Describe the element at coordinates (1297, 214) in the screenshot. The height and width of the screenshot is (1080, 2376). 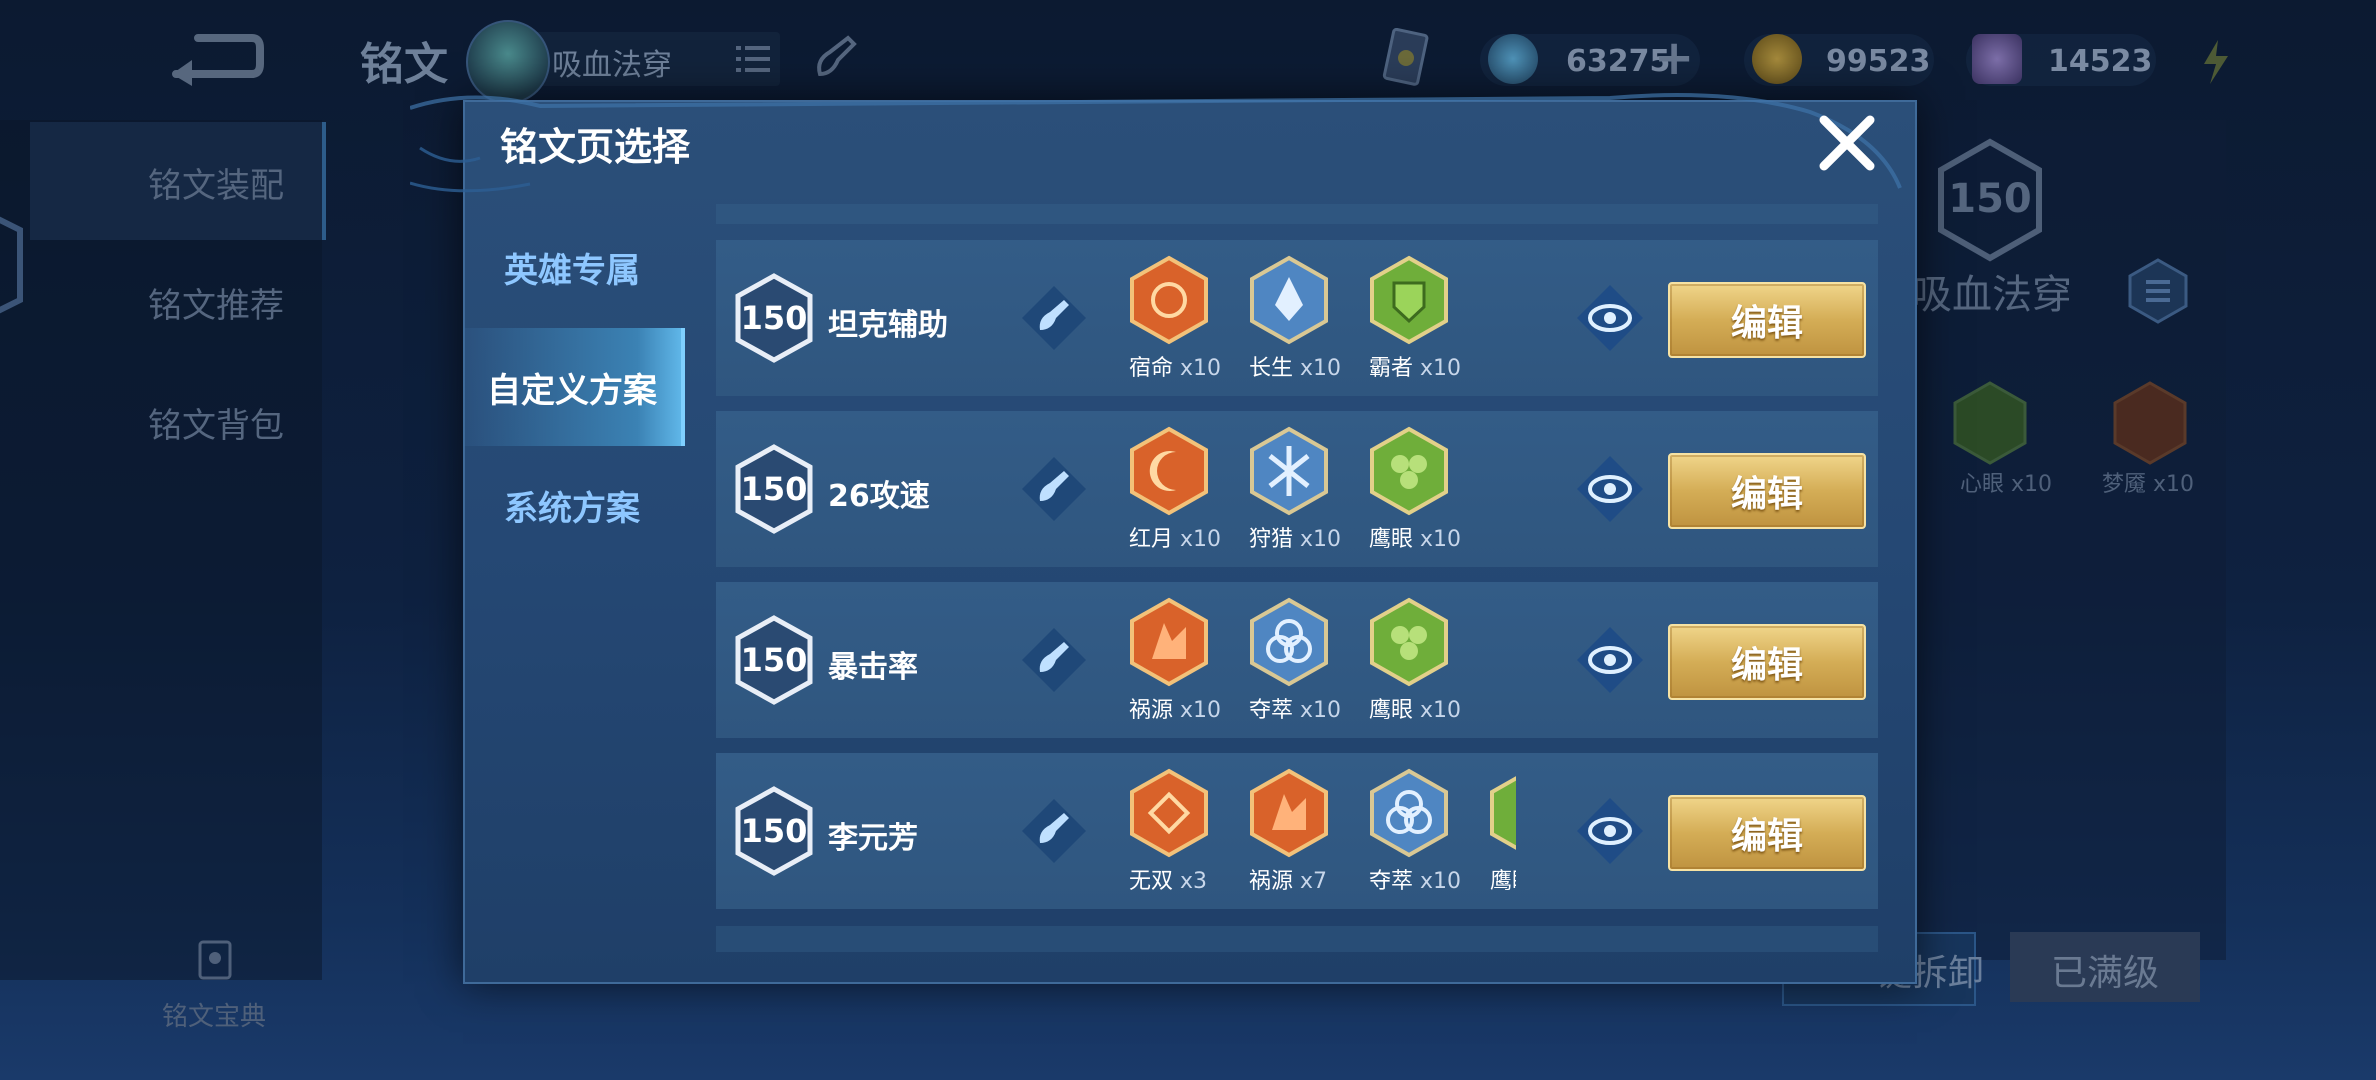
I see `list-top-edge` at that location.